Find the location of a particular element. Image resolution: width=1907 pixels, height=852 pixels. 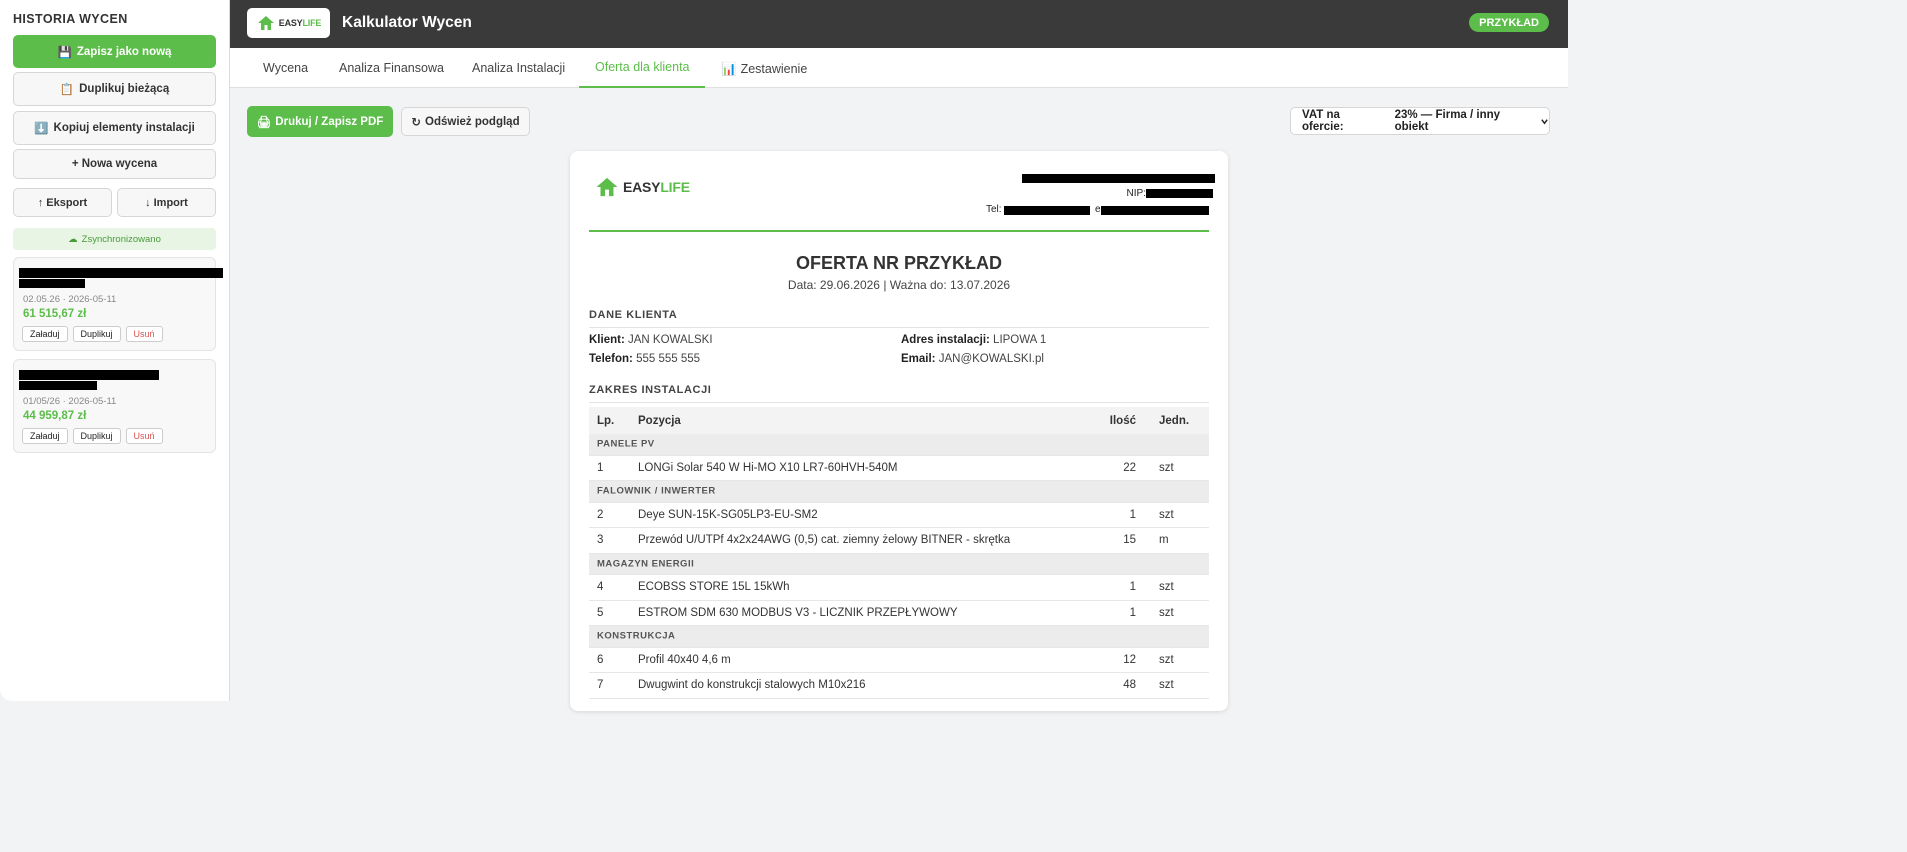

card-meta: 02.05.26 · 2026-05-11 is located at coordinates (70, 299).